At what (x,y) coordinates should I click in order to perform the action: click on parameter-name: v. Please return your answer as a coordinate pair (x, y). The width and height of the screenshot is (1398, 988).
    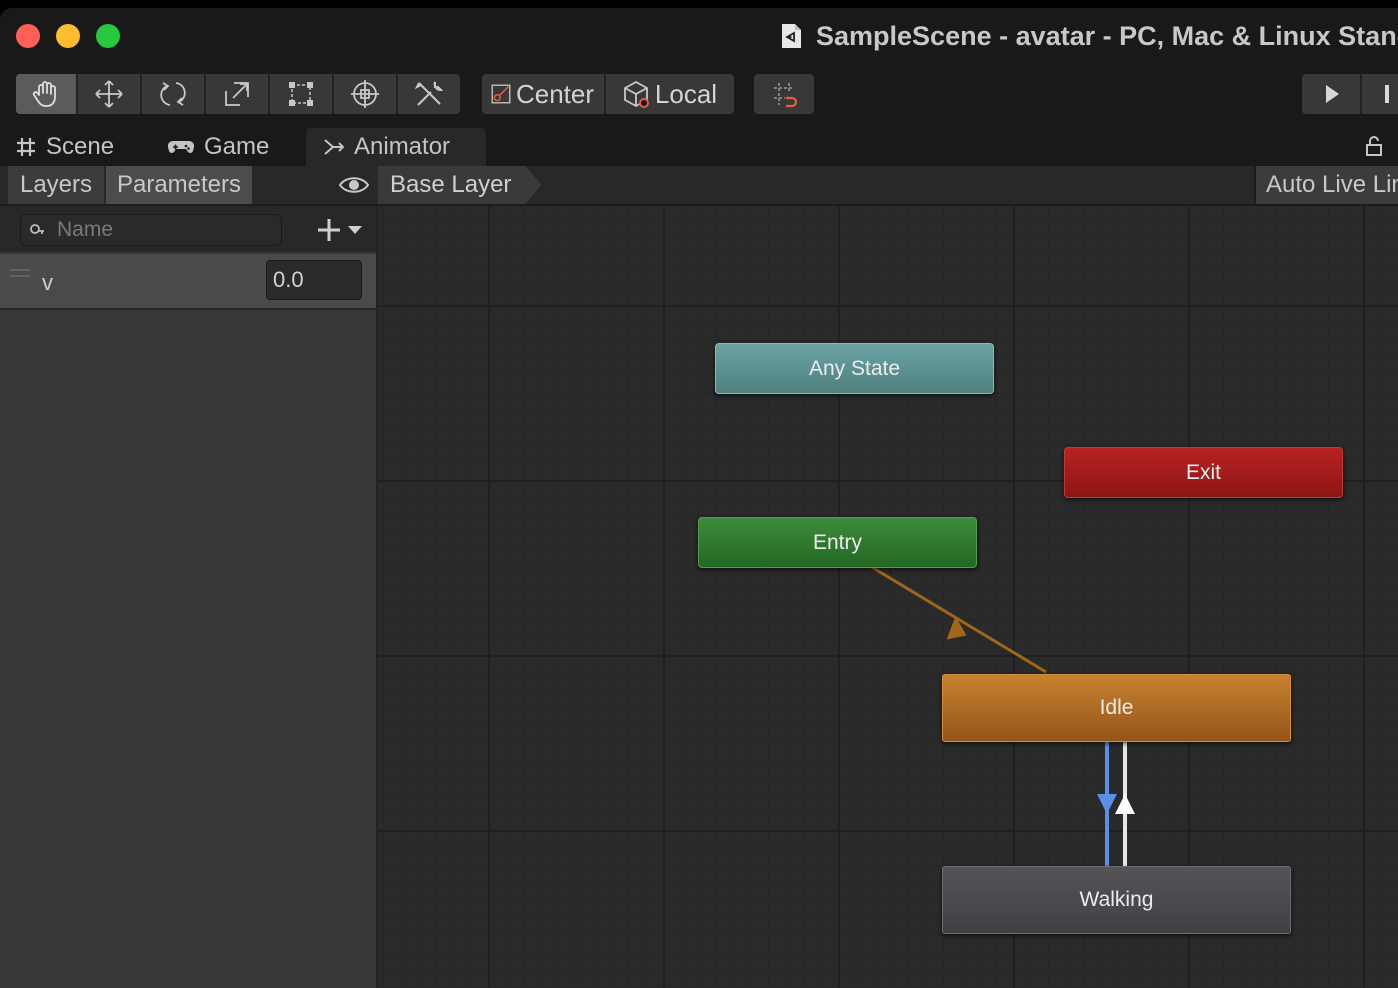
    Looking at the image, I should click on (47, 283).